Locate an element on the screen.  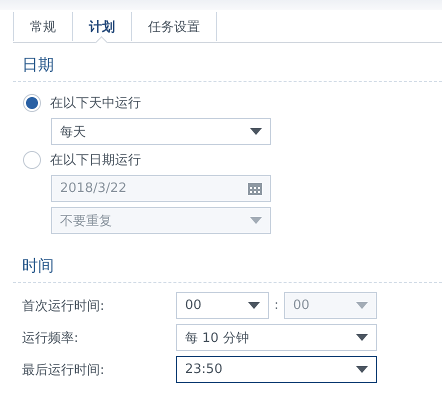
radio-label: 在以下日期运行 is located at coordinates (95, 160).